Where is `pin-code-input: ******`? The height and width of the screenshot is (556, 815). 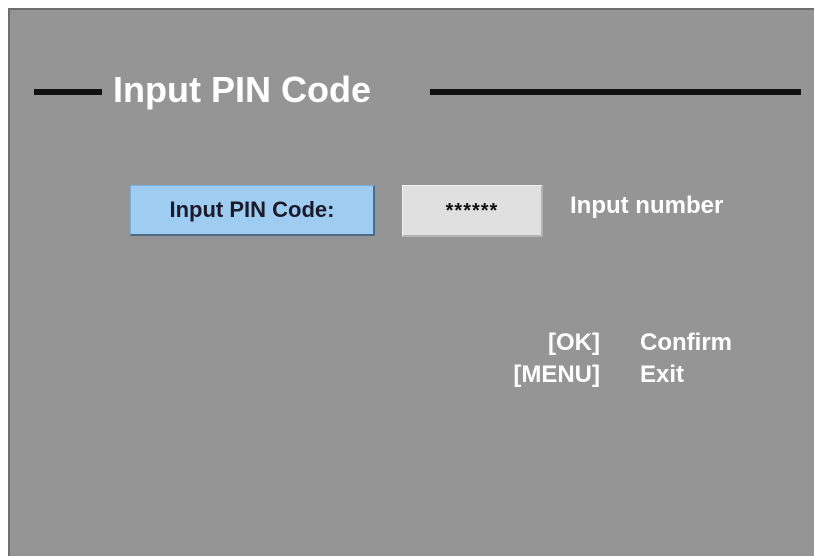
pin-code-input: ****** is located at coordinates (472, 211).